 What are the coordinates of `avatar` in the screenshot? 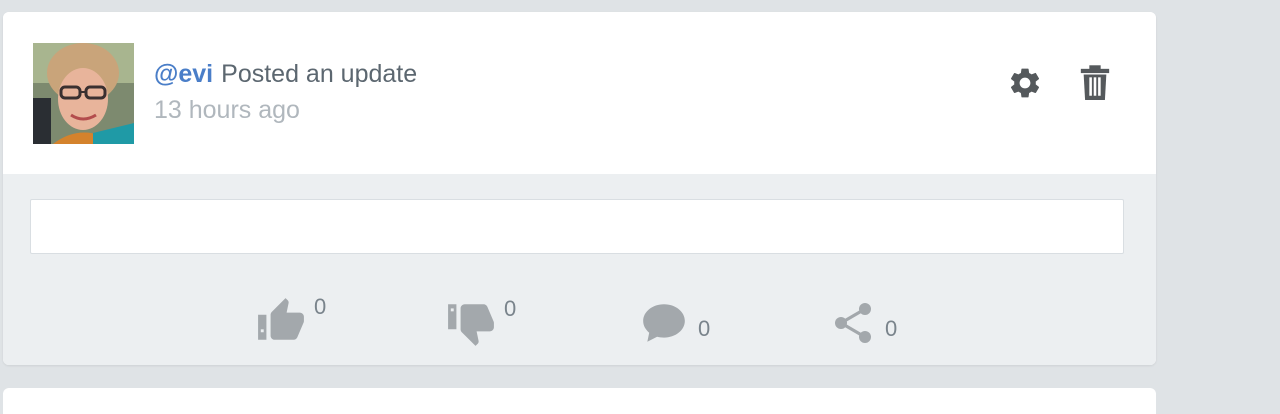 It's located at (83, 93).